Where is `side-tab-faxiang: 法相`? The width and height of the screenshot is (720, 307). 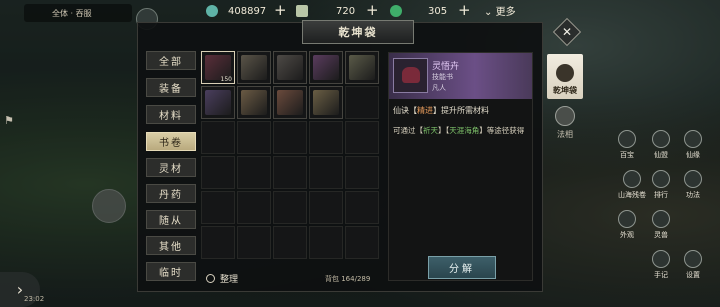 side-tab-faxiang: 法相 is located at coordinates (565, 120).